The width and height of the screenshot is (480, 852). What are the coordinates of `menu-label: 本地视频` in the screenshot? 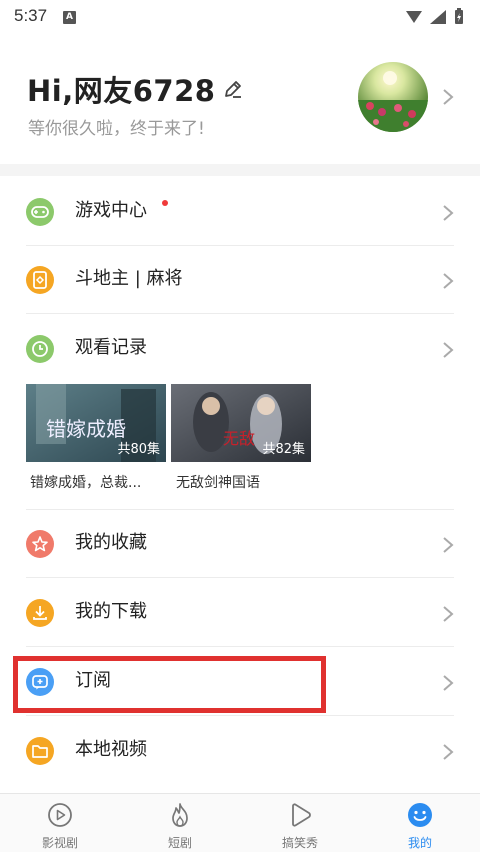 It's located at (111, 749).